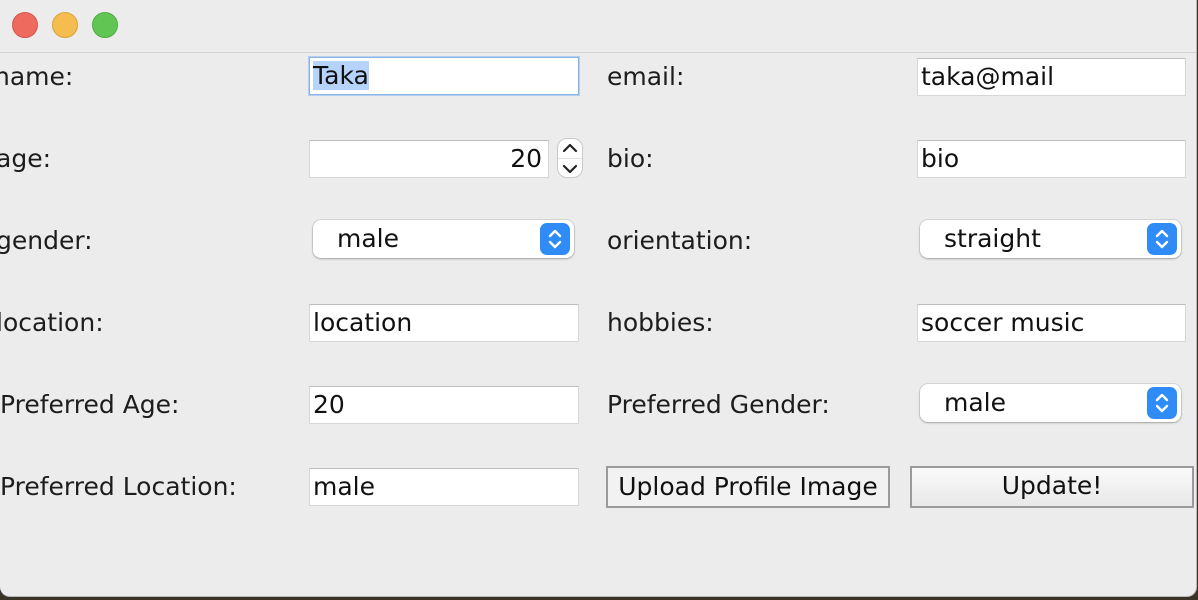 Image resolution: width=1198 pixels, height=600 pixels. I want to click on age-spinner-buttons, so click(570, 158).